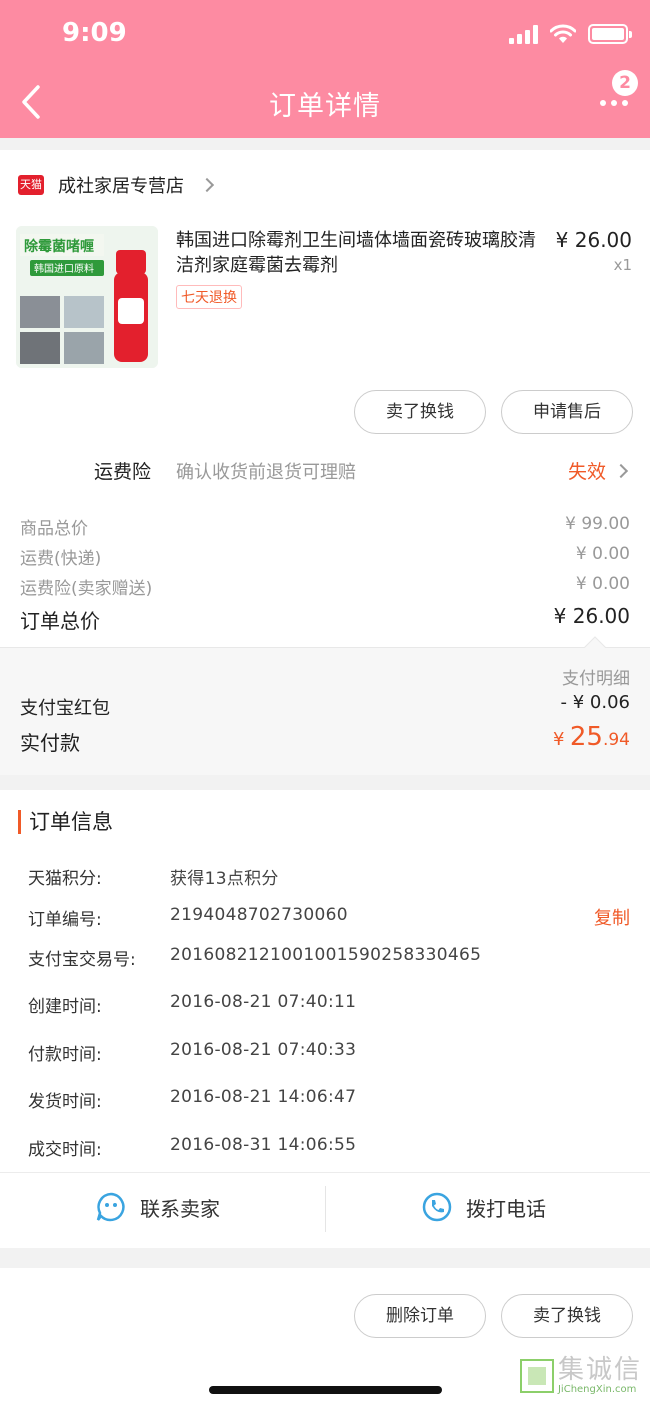 The height and width of the screenshot is (1406, 650). I want to click on alipay-trade-no-label: 支付宝交易号:, so click(82, 960).